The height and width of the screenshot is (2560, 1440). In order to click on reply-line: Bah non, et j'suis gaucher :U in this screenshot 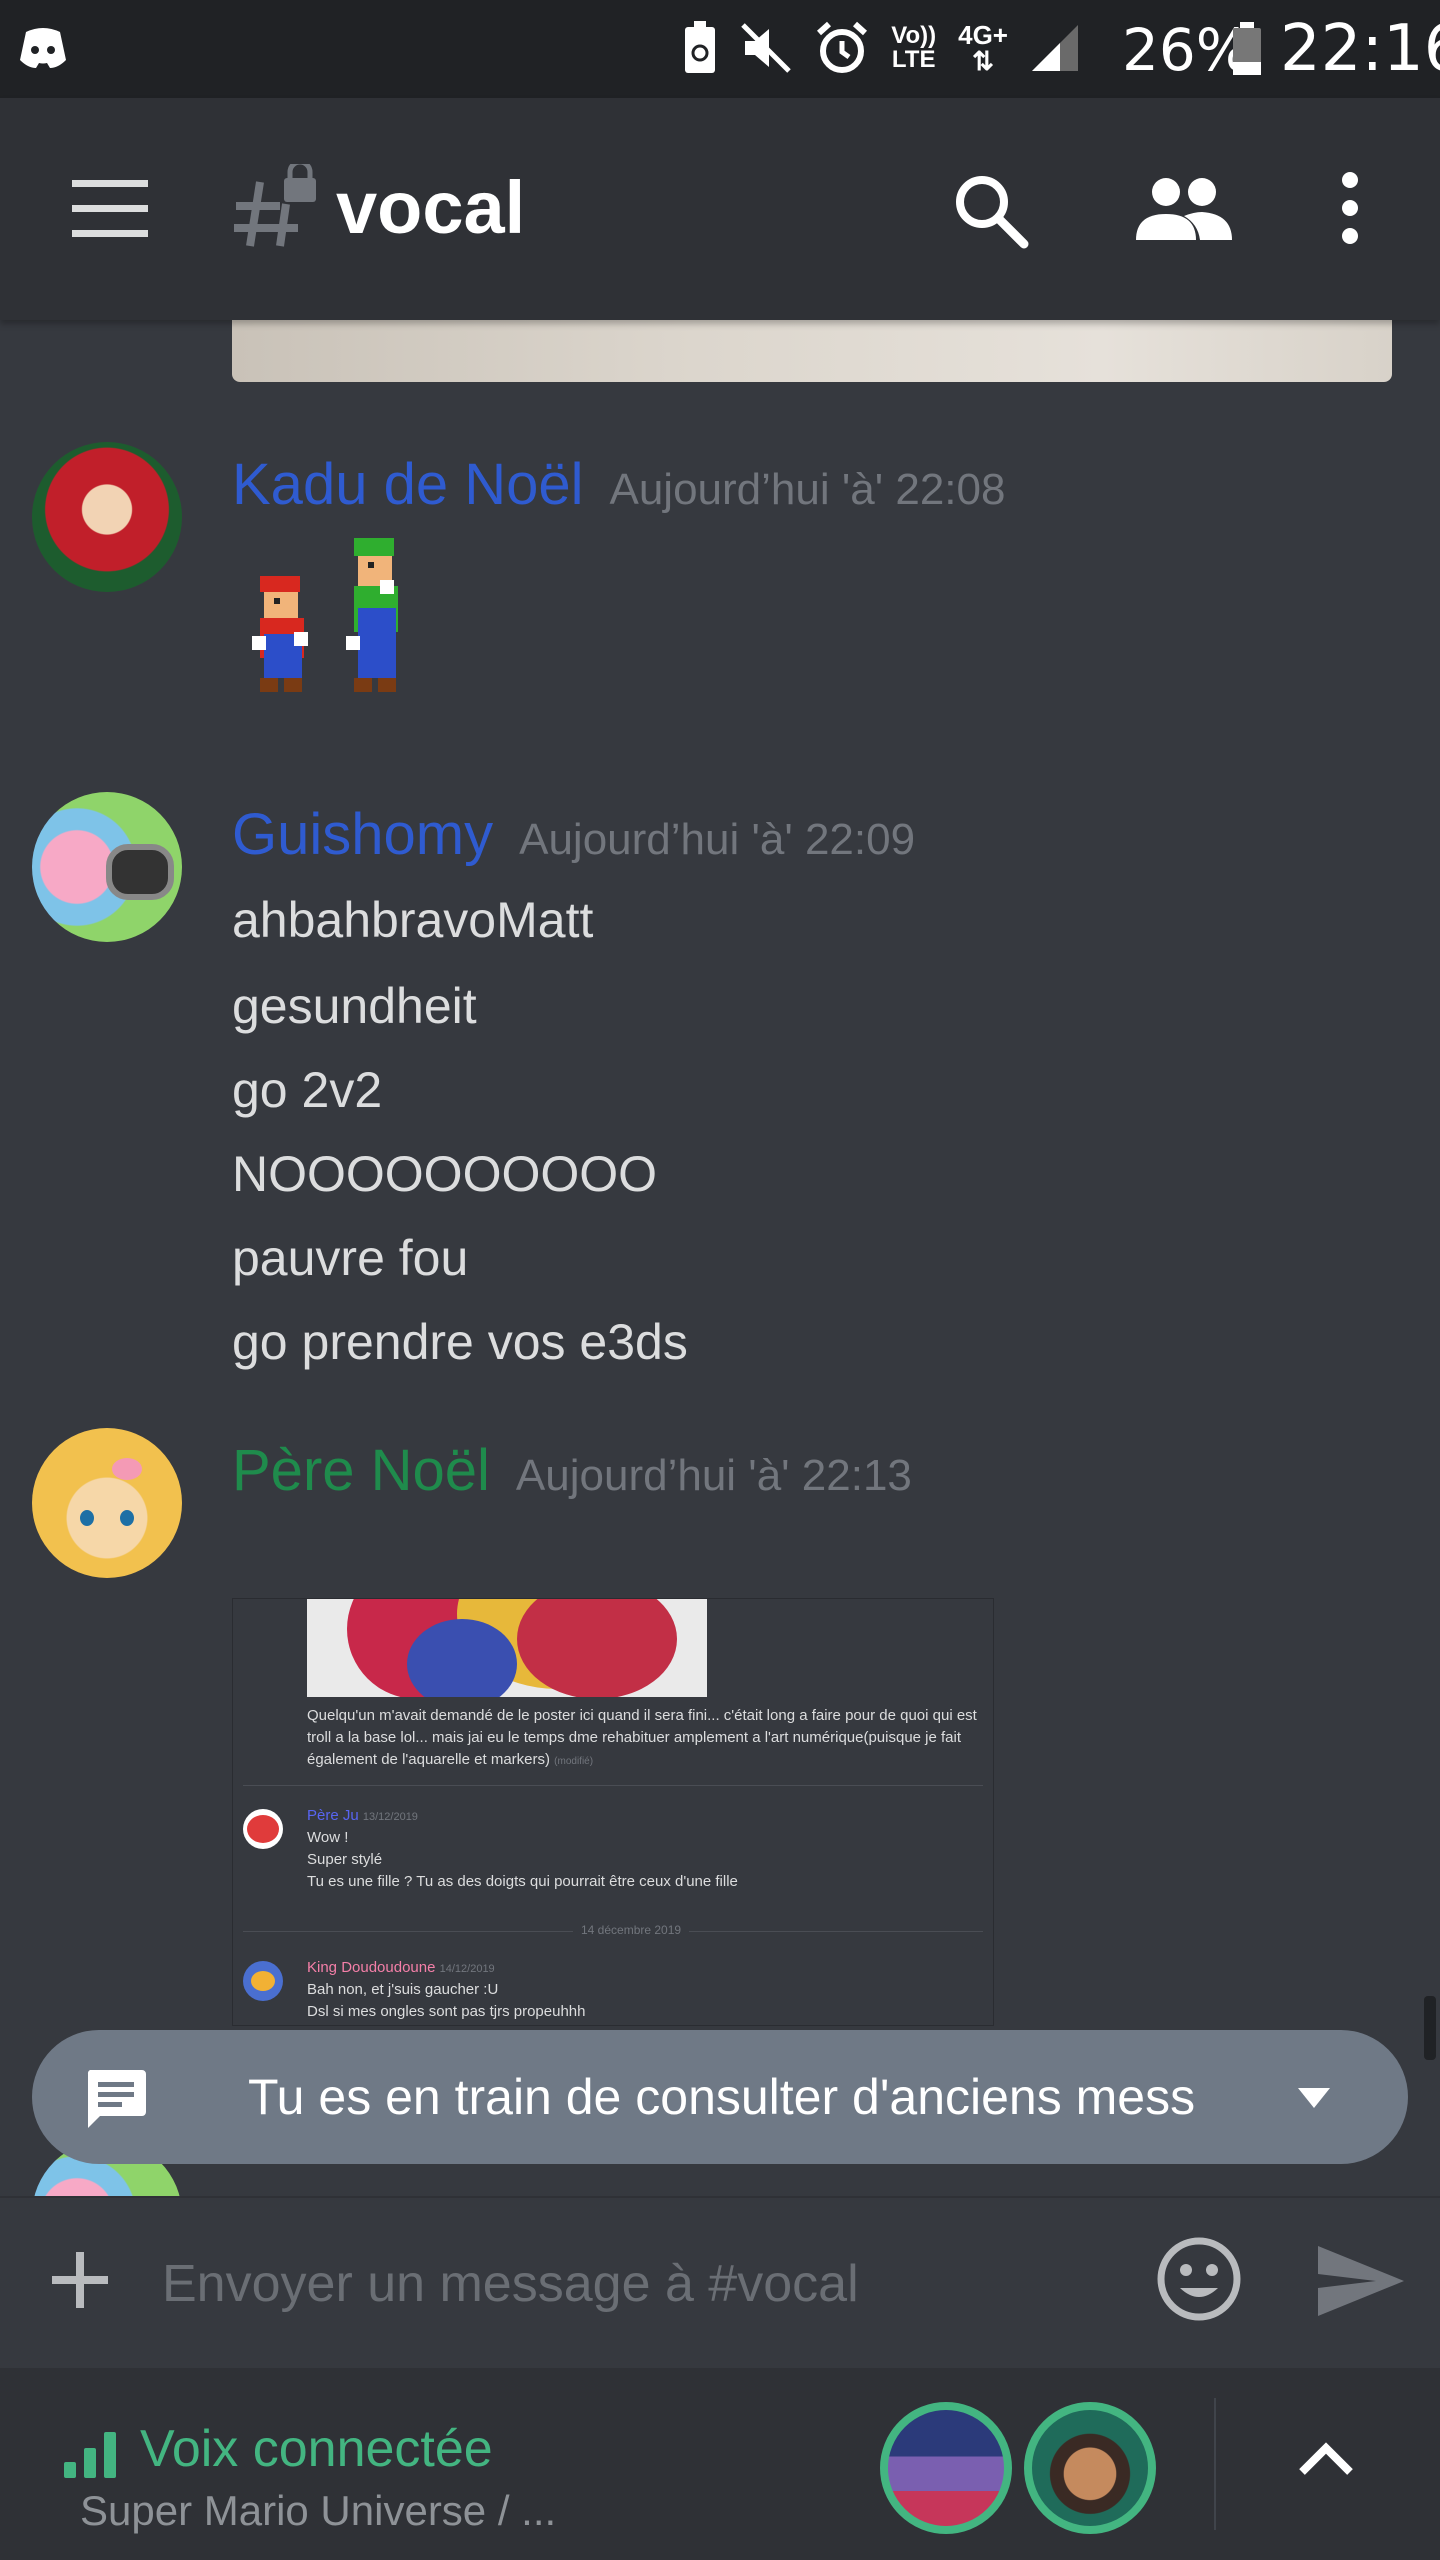, I will do `click(403, 1989)`.